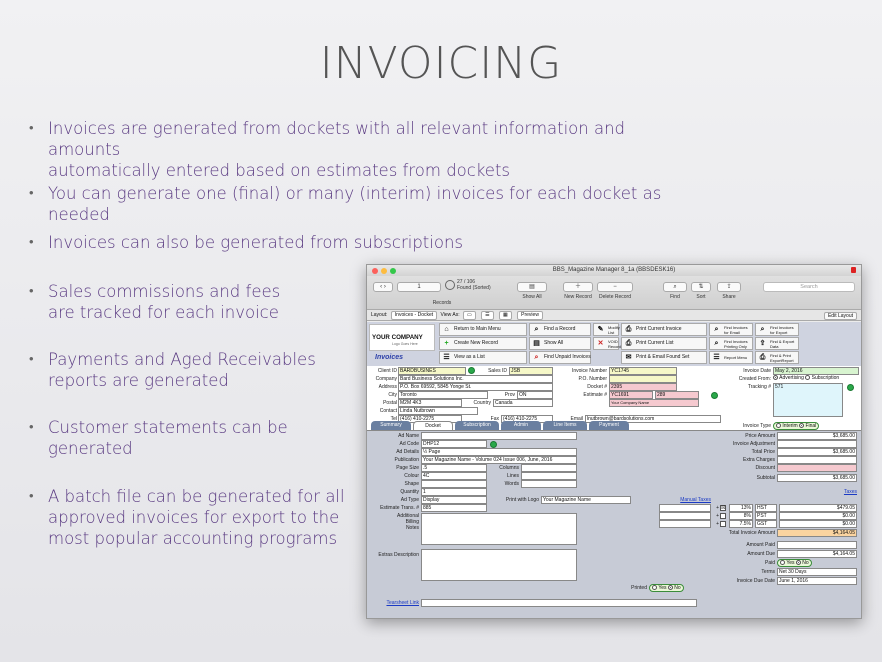  What do you see at coordinates (483, 343) in the screenshot?
I see `create-new-record-button: + Create New Record` at bounding box center [483, 343].